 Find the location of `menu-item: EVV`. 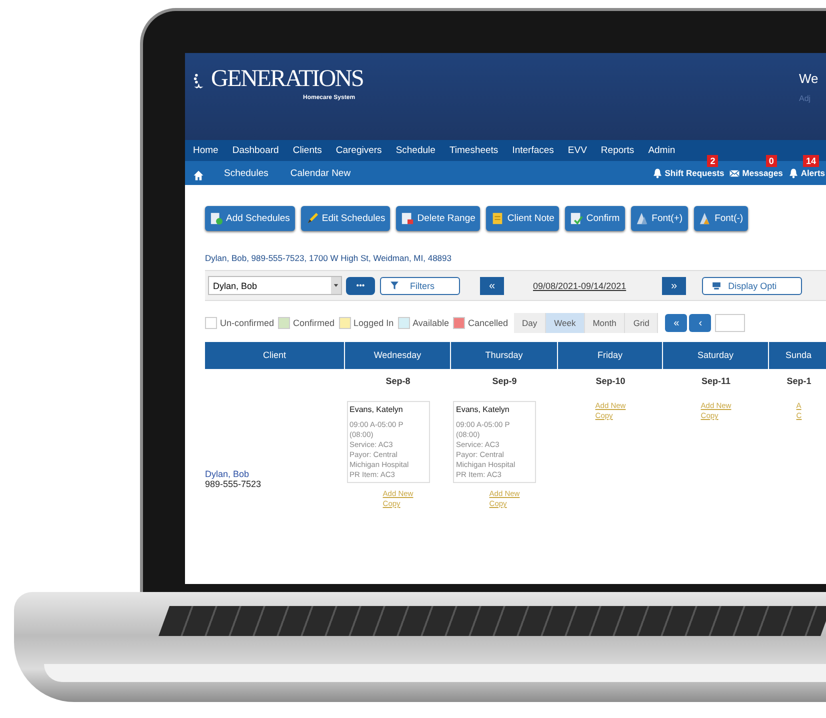

menu-item: EVV is located at coordinates (578, 150).